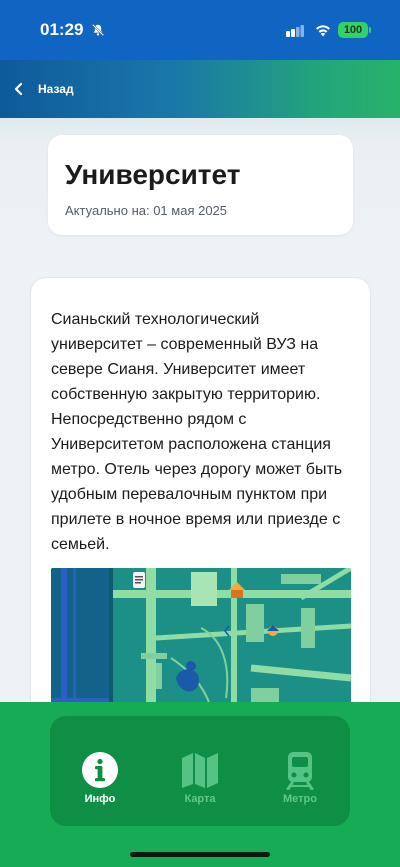  Describe the element at coordinates (146, 210) in the screenshot. I see `actuality-date: Актуально на: 01 мая 2025` at that location.